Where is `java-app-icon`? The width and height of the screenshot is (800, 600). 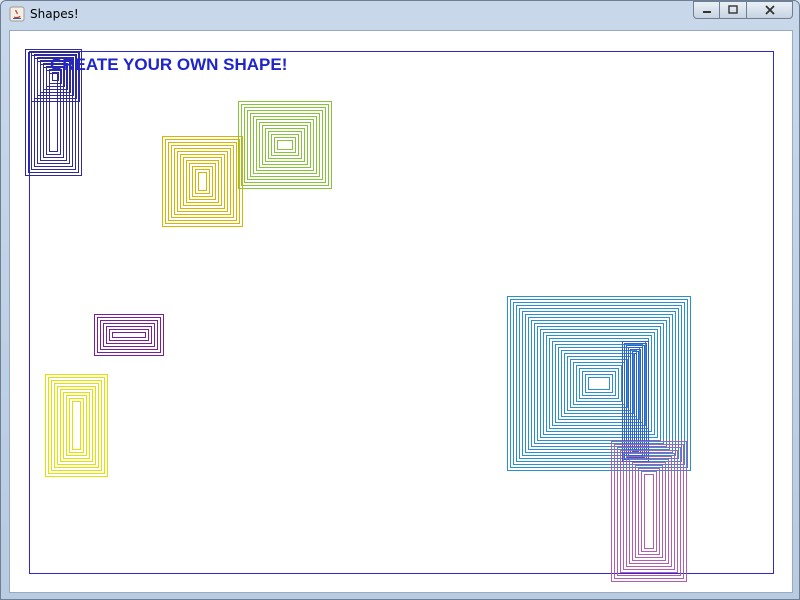
java-app-icon is located at coordinates (17, 14).